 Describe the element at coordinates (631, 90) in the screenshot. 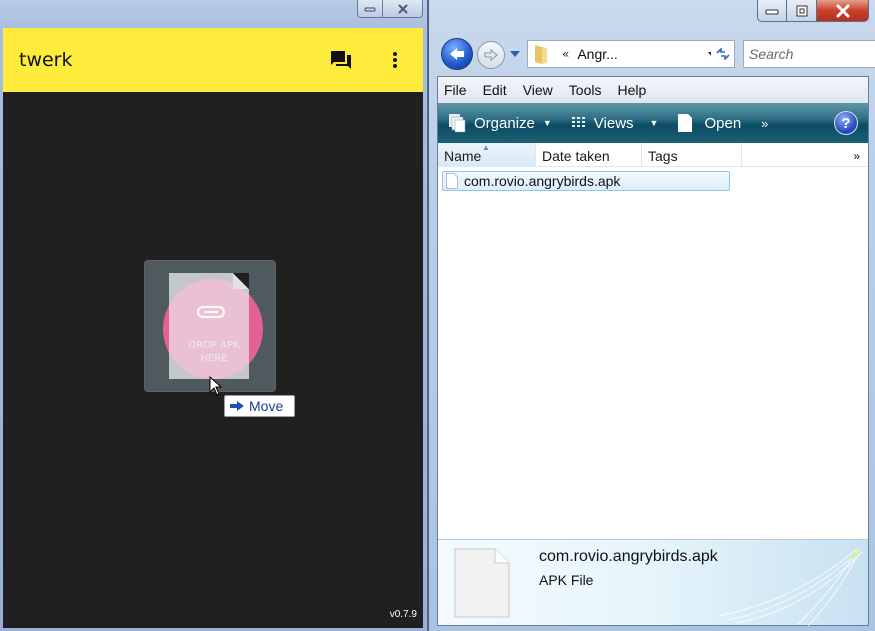

I see `menu-help: Help` at that location.